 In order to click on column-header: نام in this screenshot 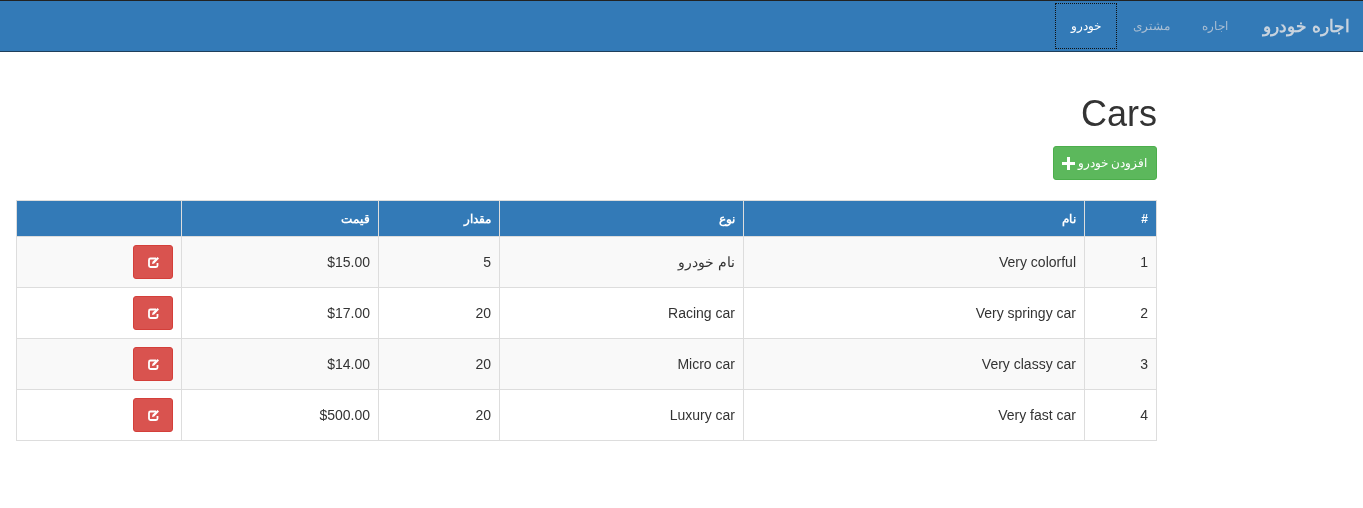, I will do `click(914, 218)`.